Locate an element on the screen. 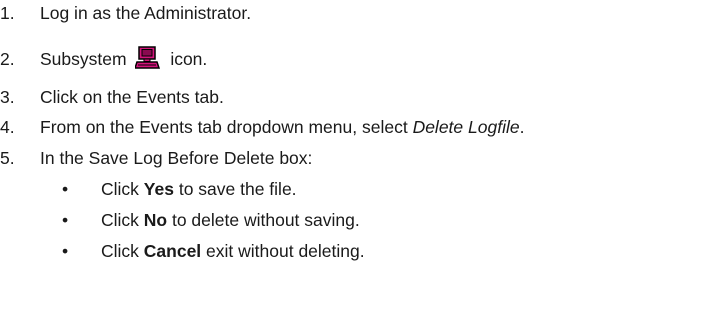 This screenshot has width=715, height=309. step-text: Subsystem icon. is located at coordinates (123, 59).